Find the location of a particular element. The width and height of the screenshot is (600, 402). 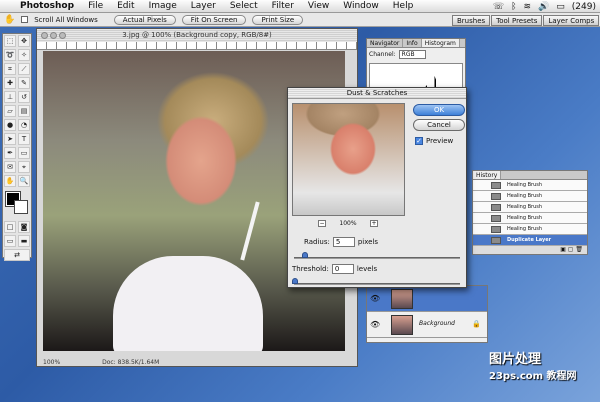

document-title: 3.jpg @ 100% (Background copy, RGB/8#) is located at coordinates (197, 35).